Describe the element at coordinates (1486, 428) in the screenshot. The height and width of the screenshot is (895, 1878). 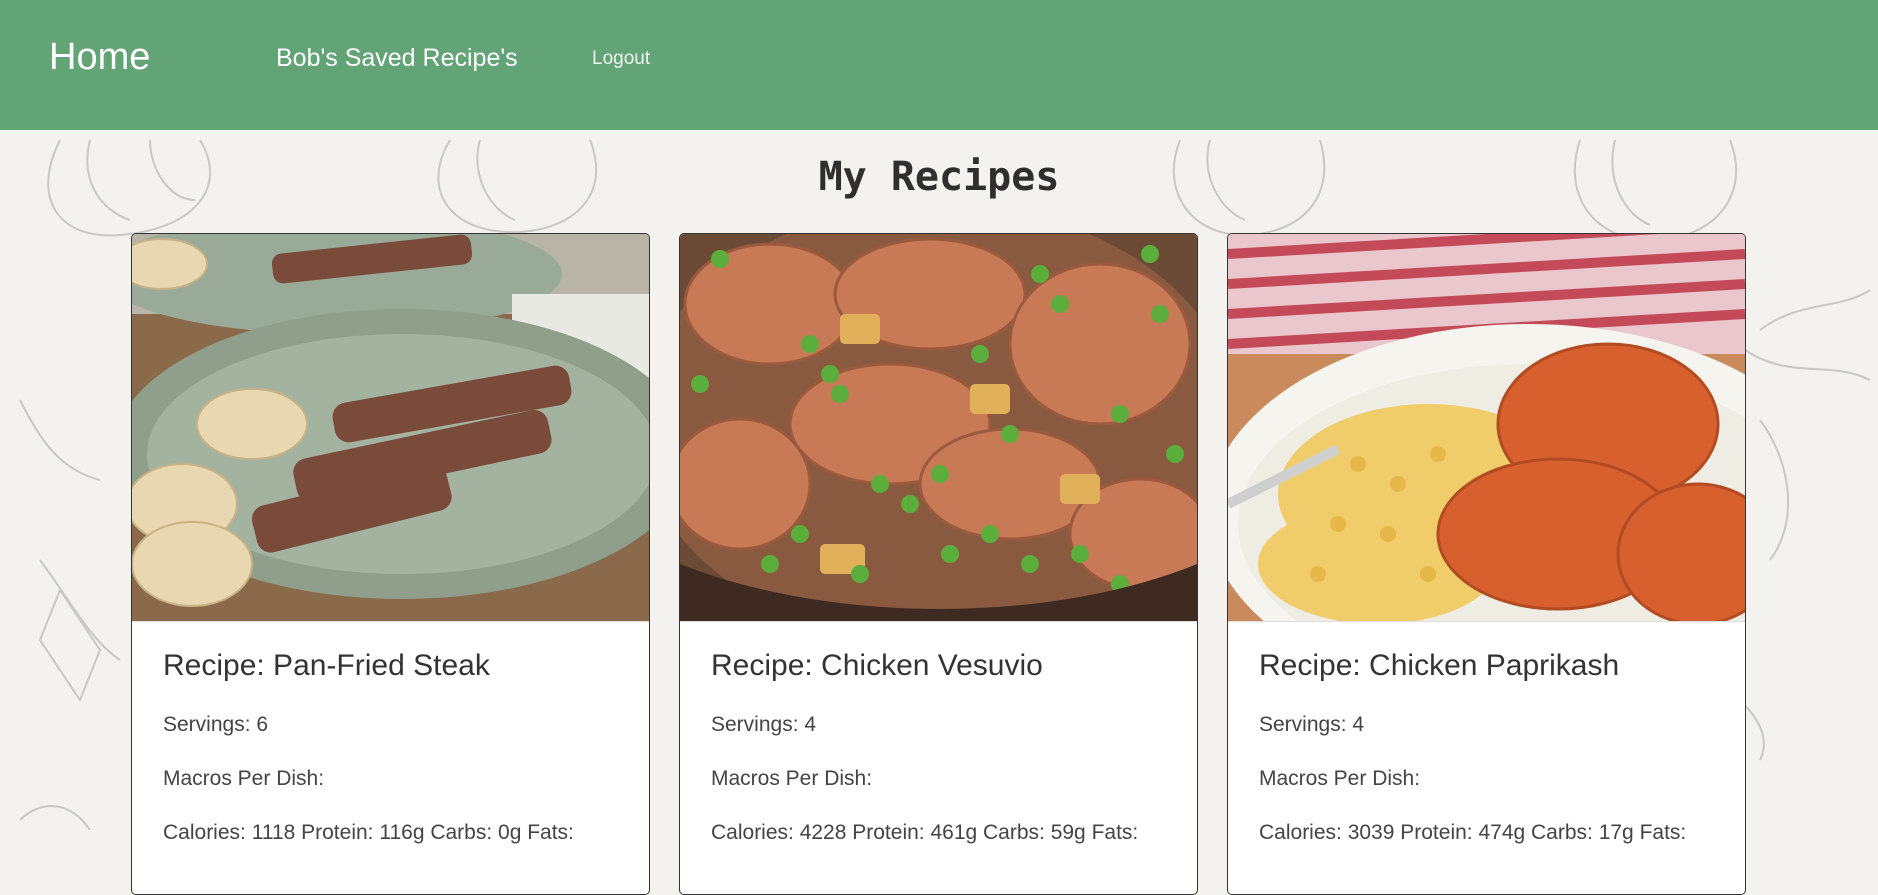
I see `recipe-image-chicken-paprikash` at that location.